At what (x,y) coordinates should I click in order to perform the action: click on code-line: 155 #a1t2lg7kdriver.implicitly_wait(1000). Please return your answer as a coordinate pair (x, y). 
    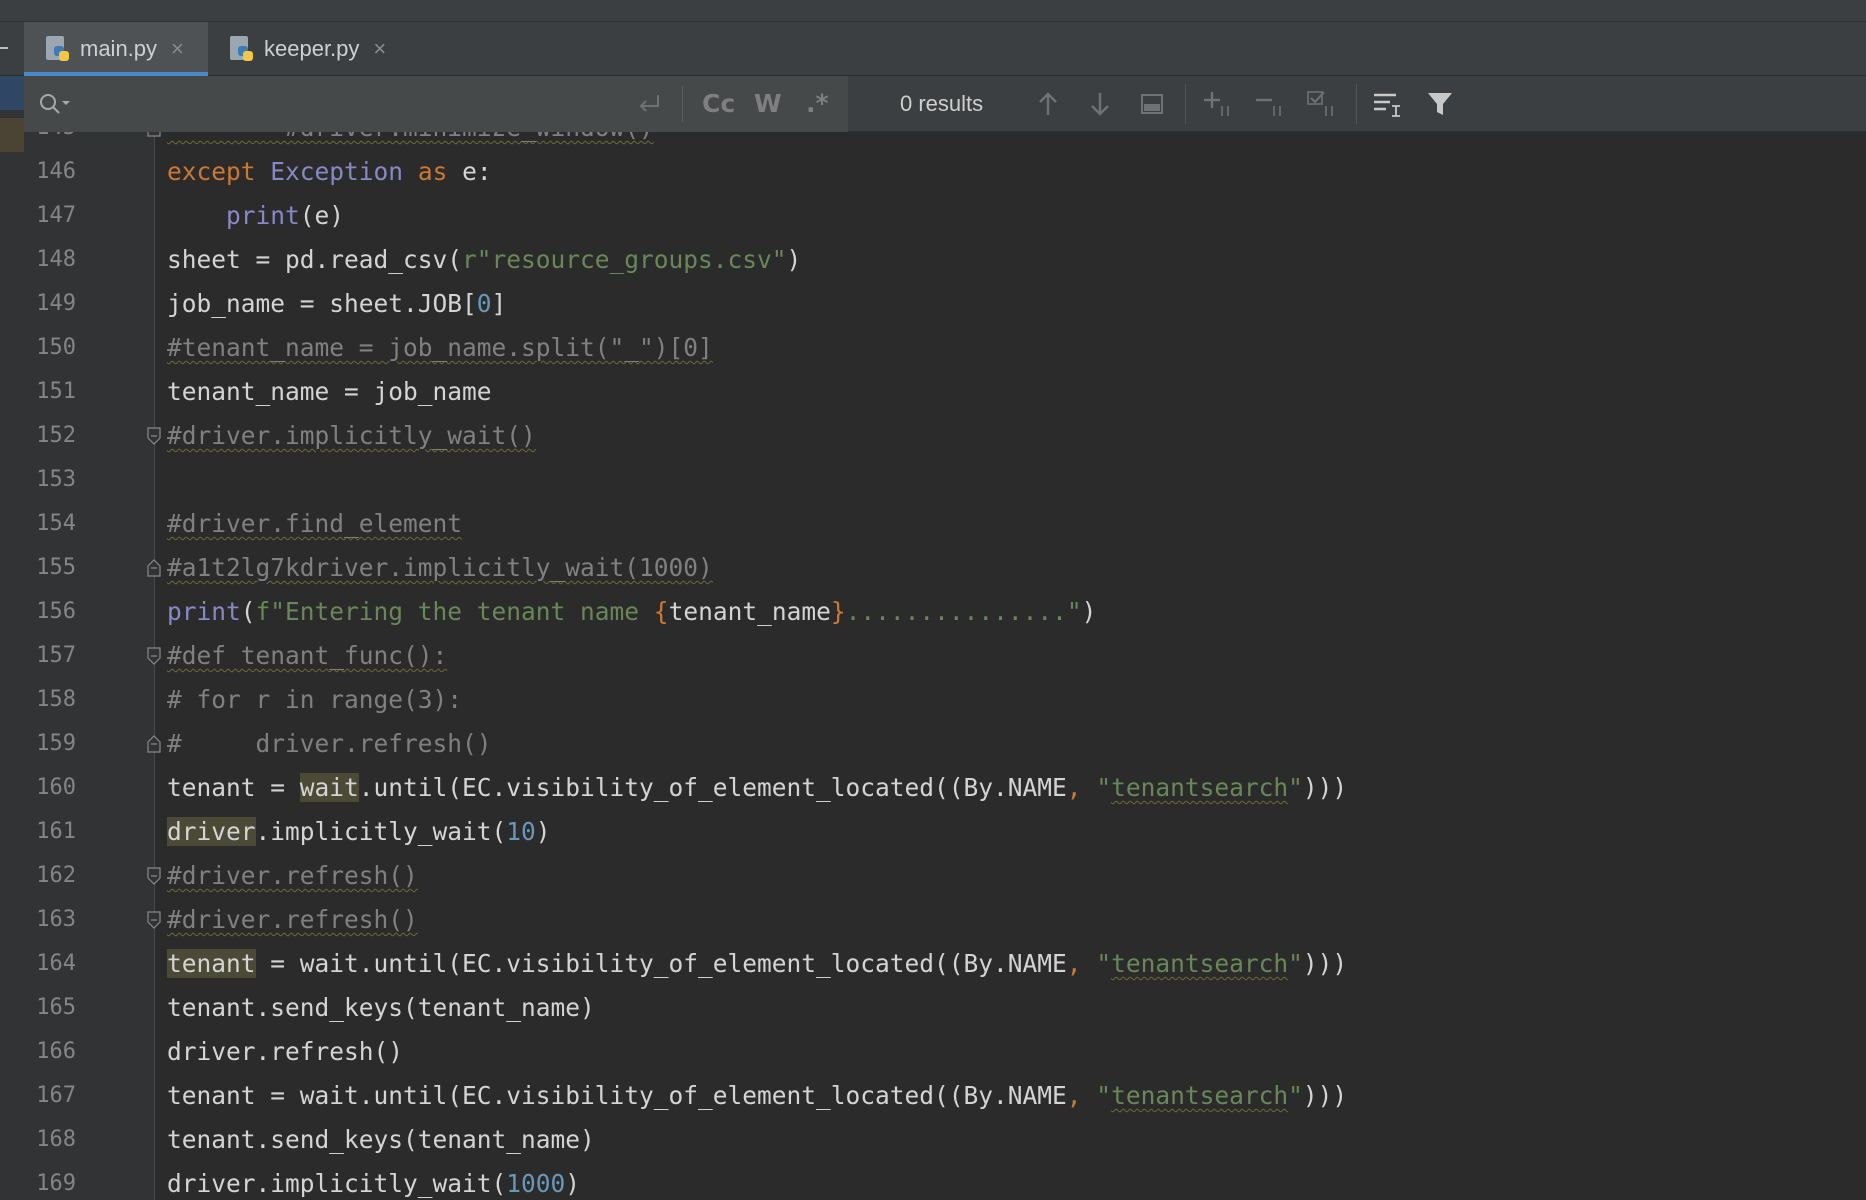
    Looking at the image, I should click on (945, 568).